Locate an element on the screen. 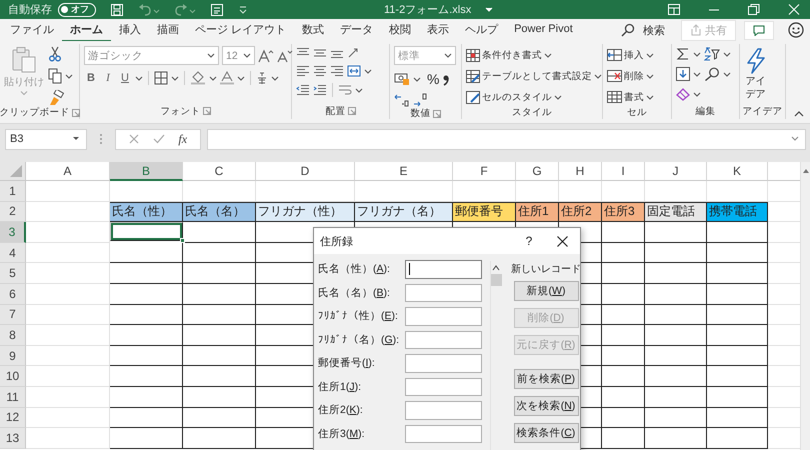 The image size is (810, 450). row-header: 13 is located at coordinates (13, 438).